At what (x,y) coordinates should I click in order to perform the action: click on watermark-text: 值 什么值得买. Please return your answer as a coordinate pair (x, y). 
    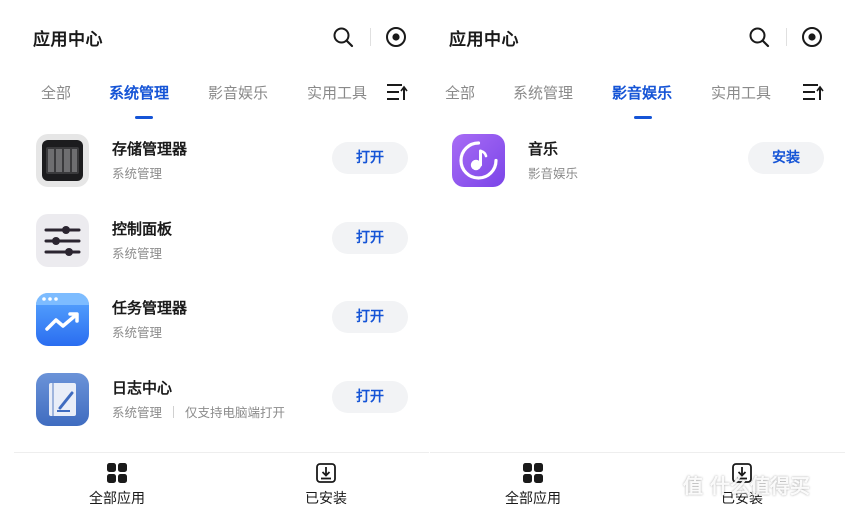
    Looking at the image, I should click on (746, 486).